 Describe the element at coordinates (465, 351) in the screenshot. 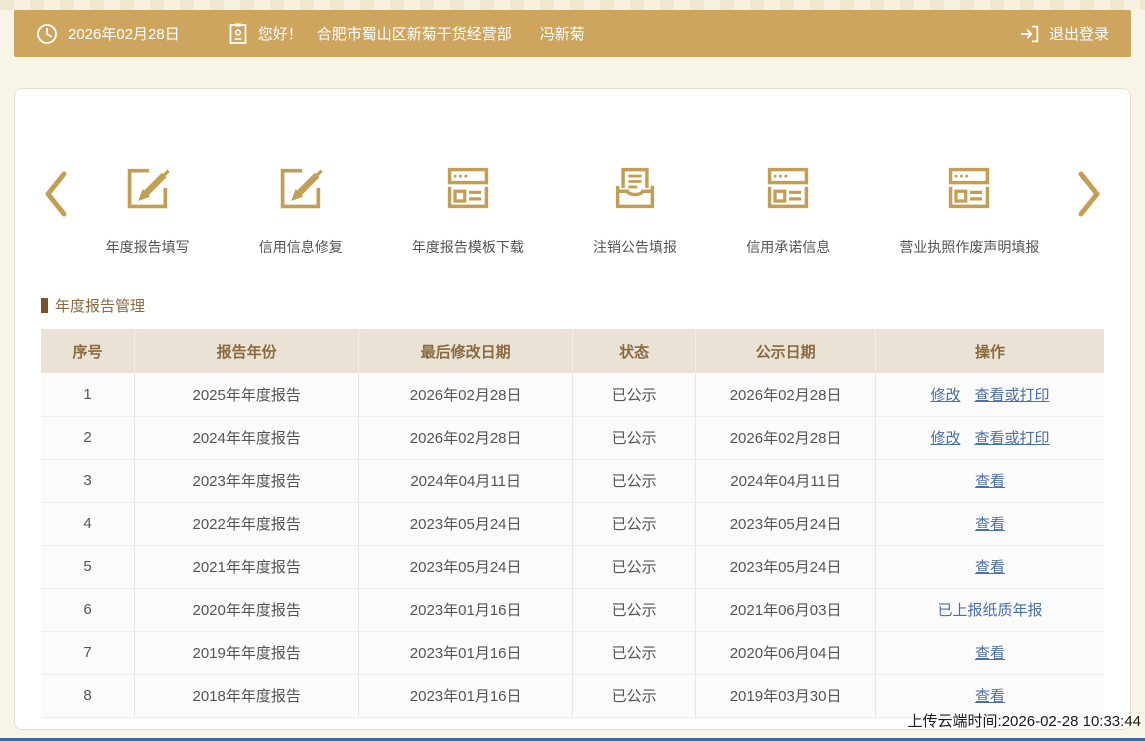

I see `col-header: 最后修改日期` at that location.